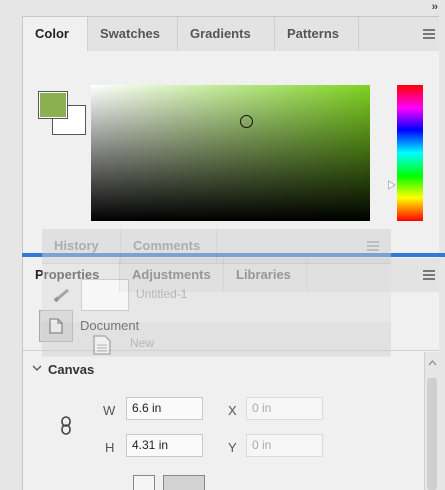  I want to click on color-picker-cursor, so click(246, 121).